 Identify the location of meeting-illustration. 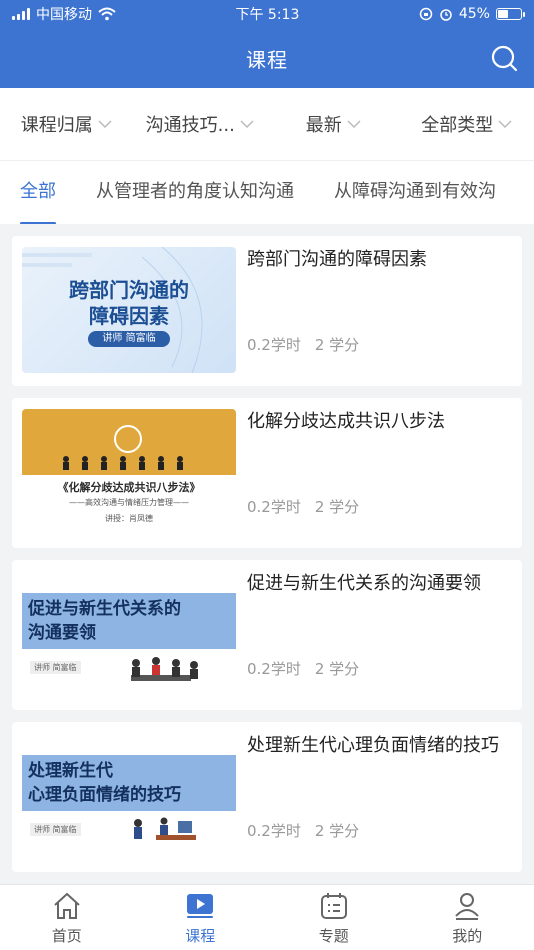
(164, 669).